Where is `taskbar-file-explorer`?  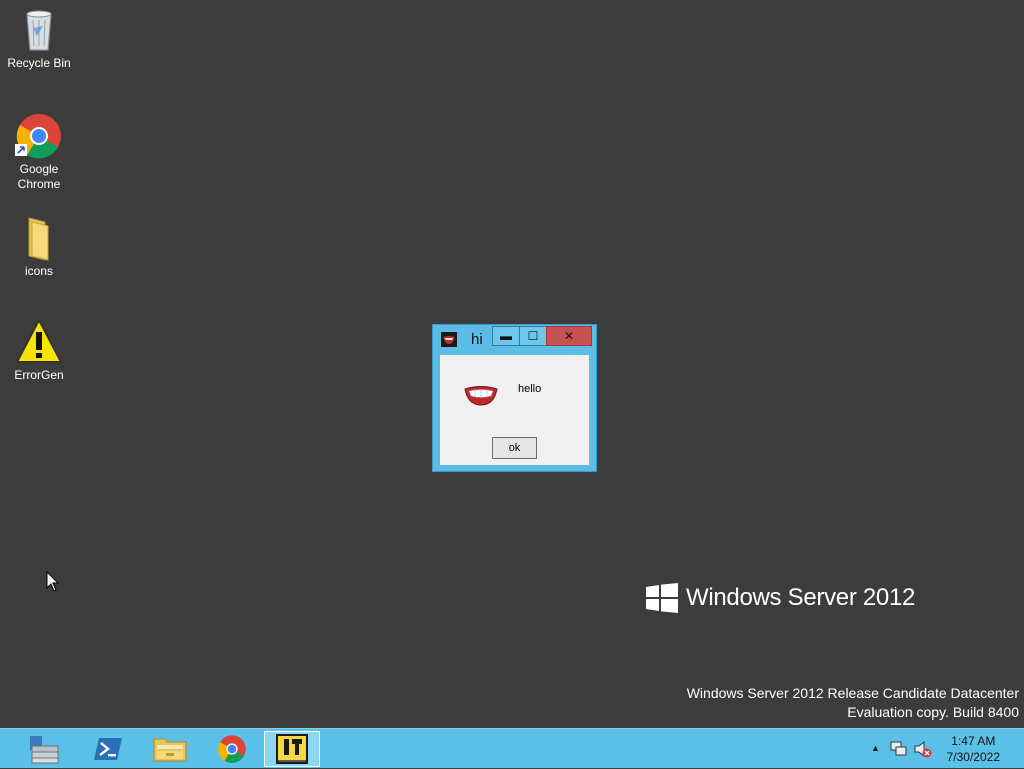 taskbar-file-explorer is located at coordinates (170, 749).